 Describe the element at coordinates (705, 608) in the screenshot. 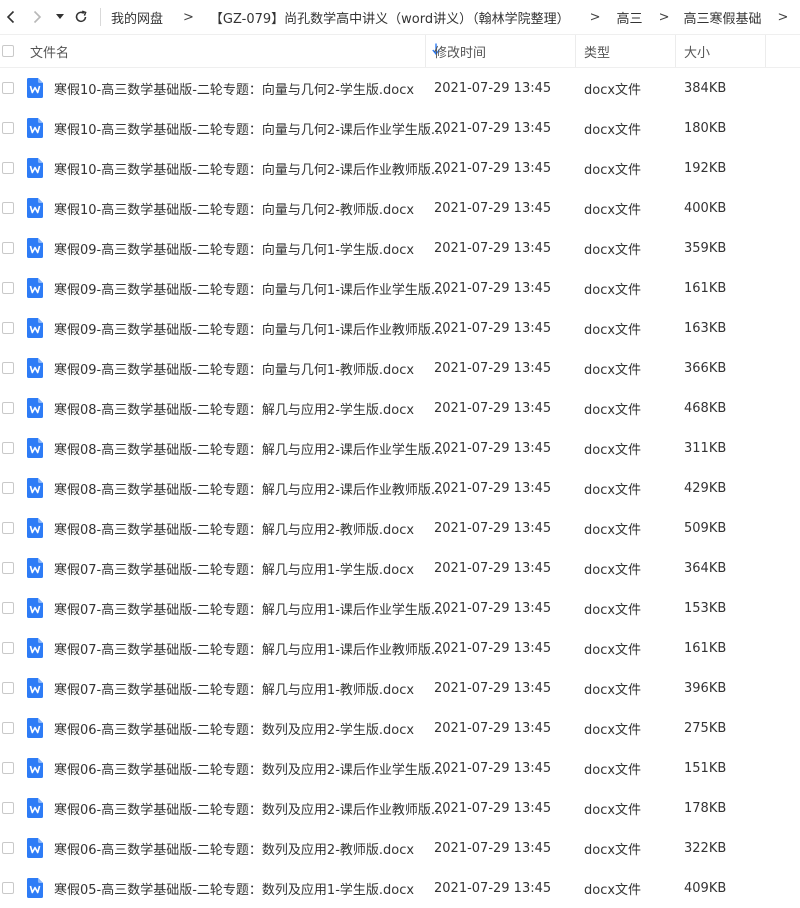

I see `file-size: 153KB` at that location.